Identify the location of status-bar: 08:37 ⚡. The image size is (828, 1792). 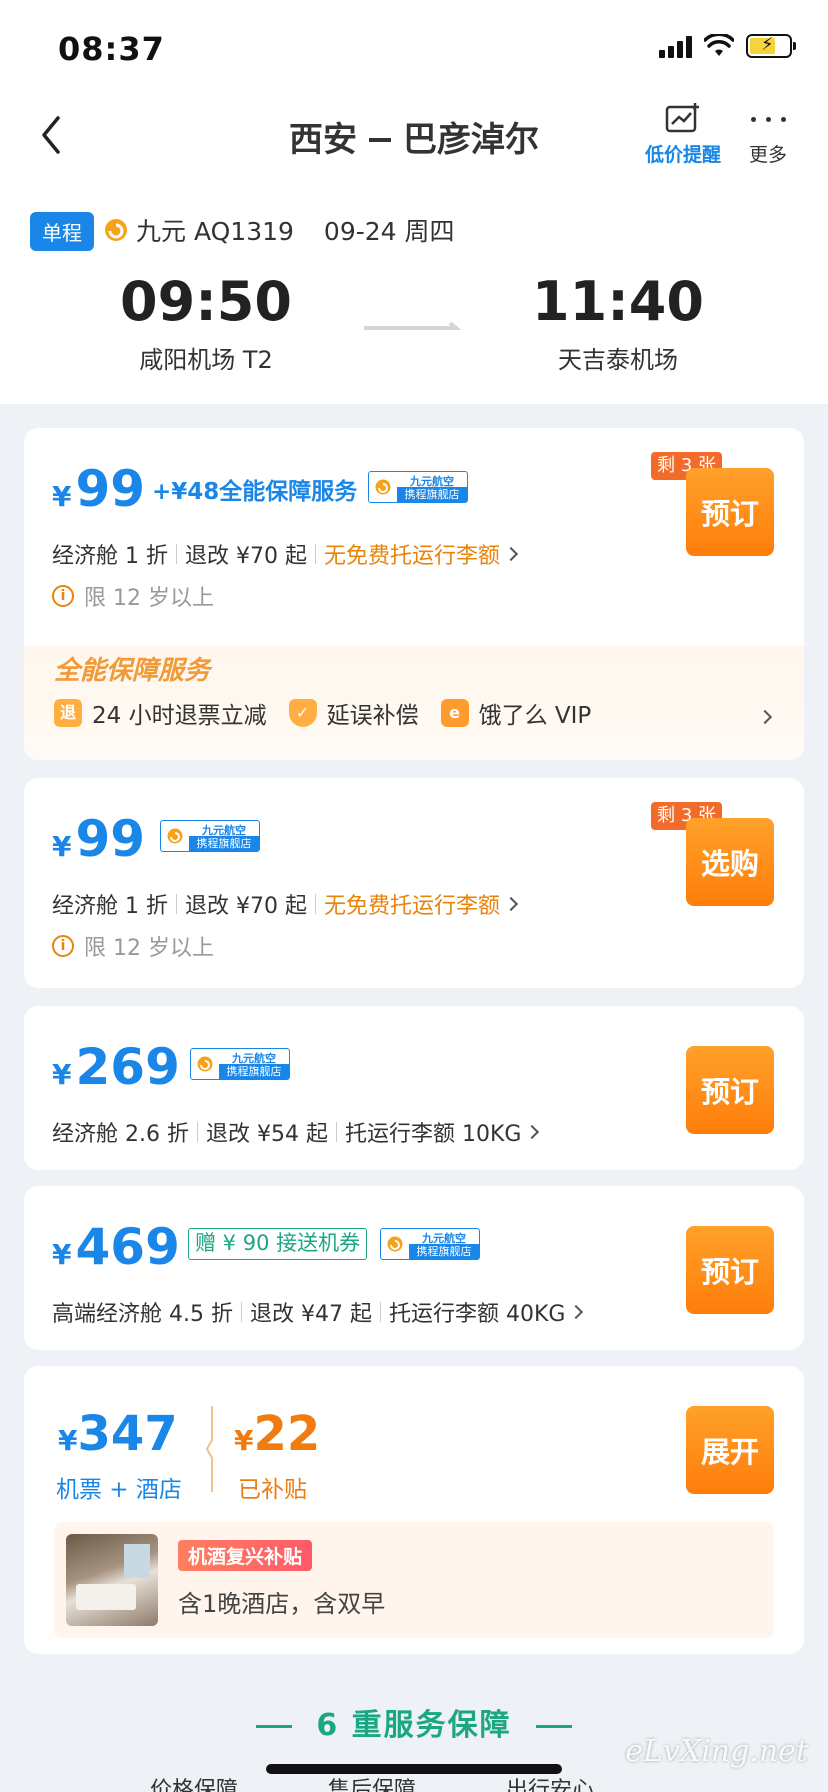
(414, 48).